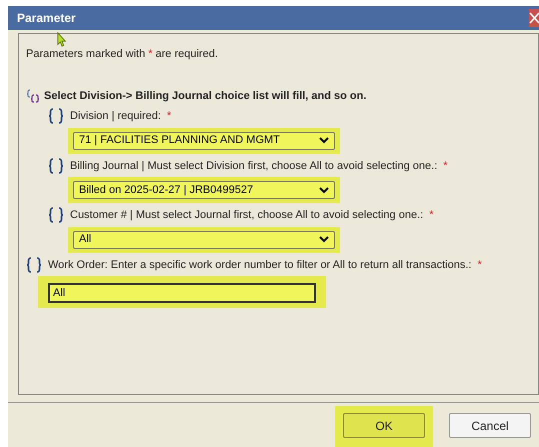 This screenshot has width=539, height=447. What do you see at coordinates (204, 141) in the screenshot?
I see `dropdown: 71 | FACILITIES PLANNING AND MGMT` at bounding box center [204, 141].